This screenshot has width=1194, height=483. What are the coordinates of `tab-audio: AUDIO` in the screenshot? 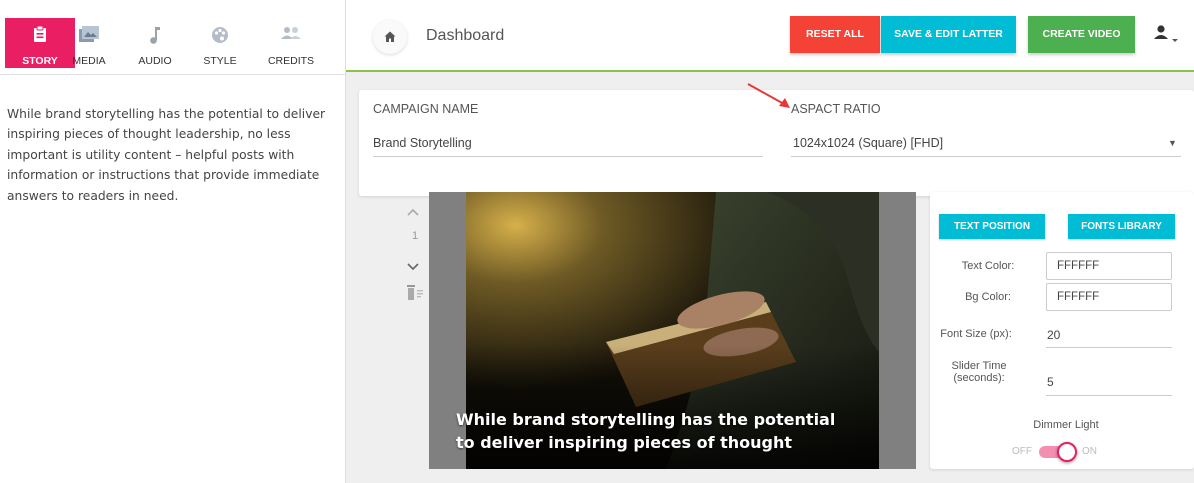 It's located at (155, 43).